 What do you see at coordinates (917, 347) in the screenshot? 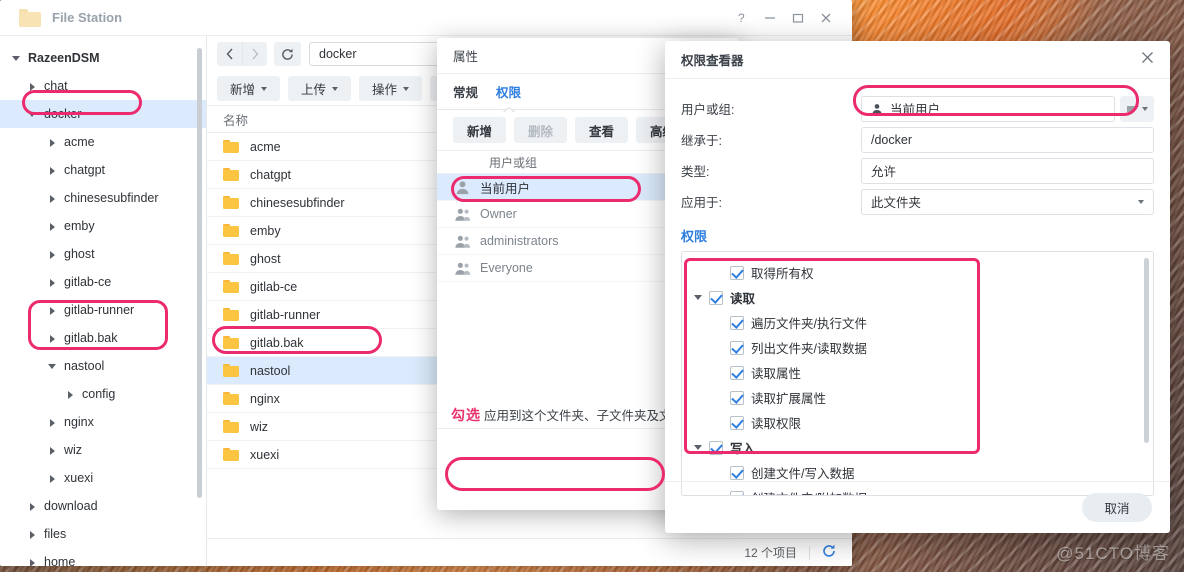
I see `permission-checkbox-row: 列出文件夹/读取数据` at bounding box center [917, 347].